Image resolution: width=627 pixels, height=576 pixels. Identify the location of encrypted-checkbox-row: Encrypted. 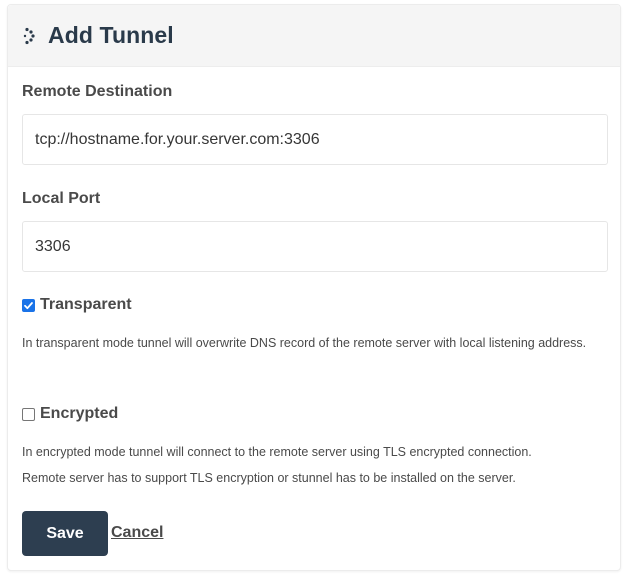
(70, 414).